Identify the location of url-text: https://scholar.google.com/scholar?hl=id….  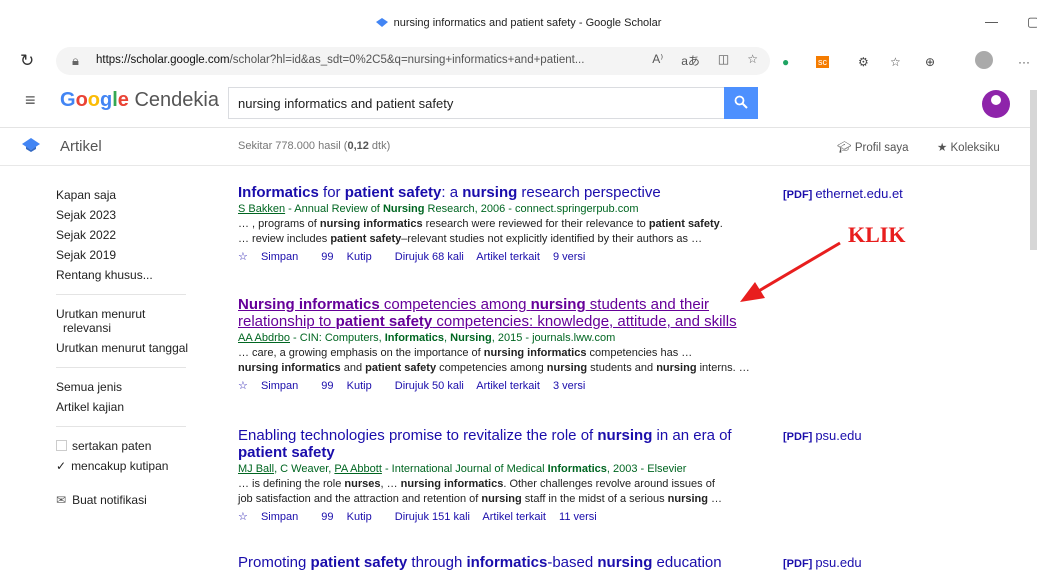
(340, 60).